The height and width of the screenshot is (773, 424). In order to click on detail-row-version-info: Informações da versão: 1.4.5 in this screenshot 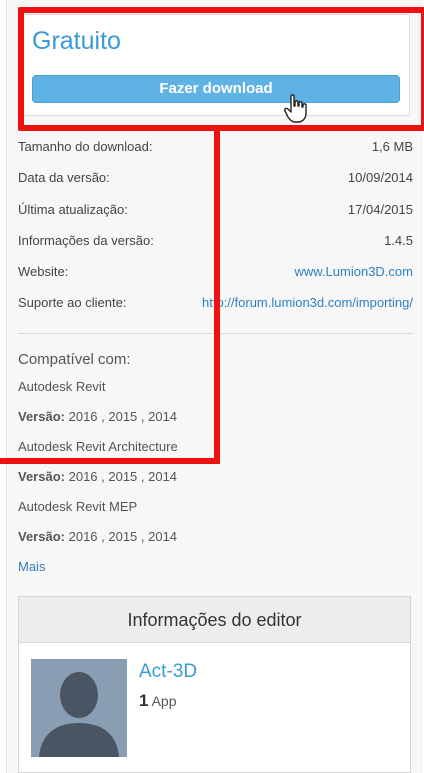, I will do `click(215, 243)`.